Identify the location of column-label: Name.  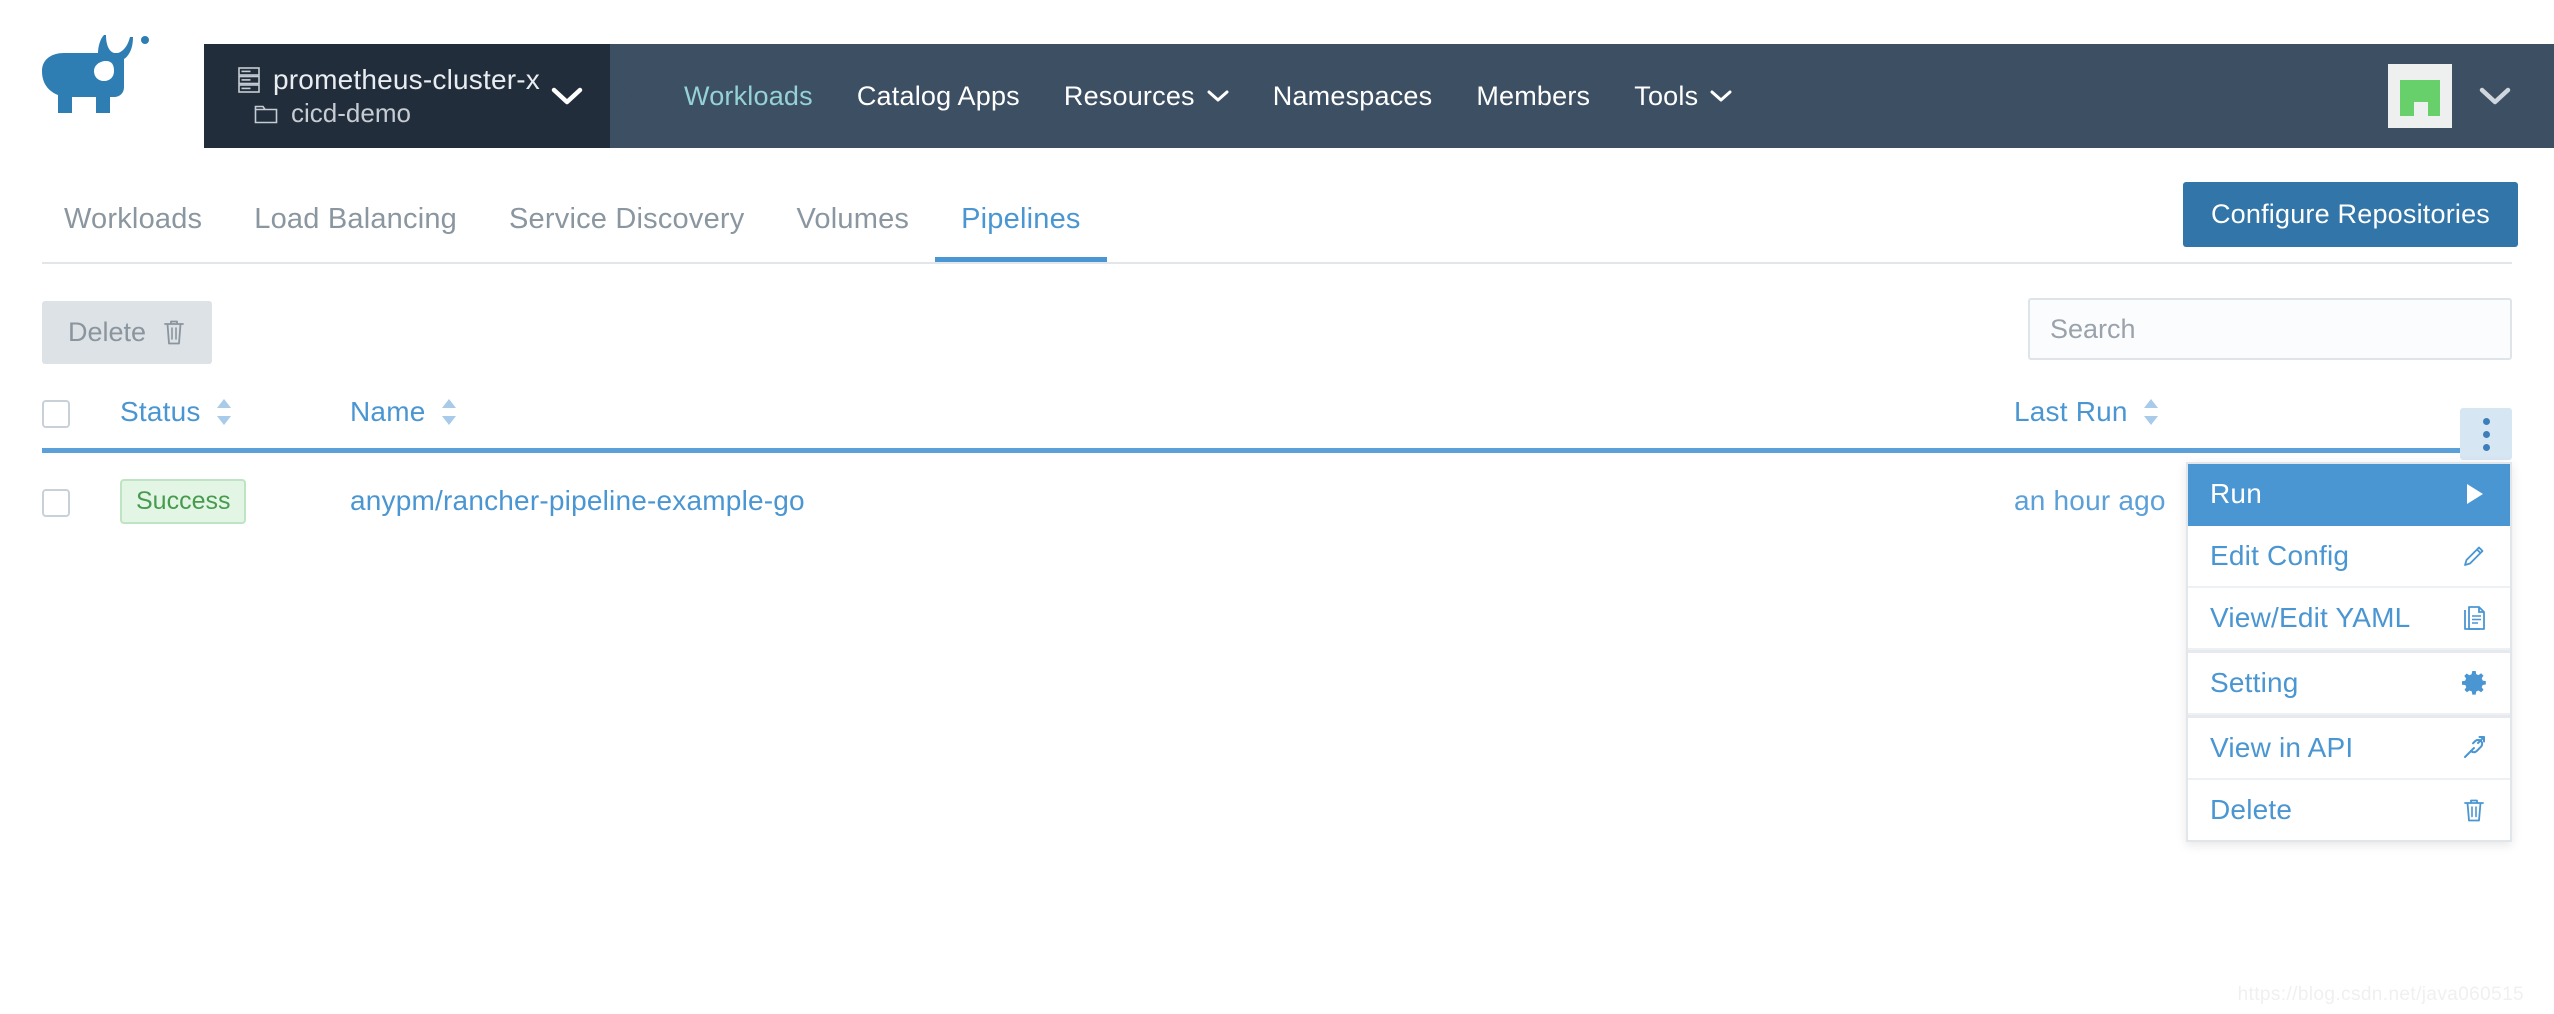
(388, 411).